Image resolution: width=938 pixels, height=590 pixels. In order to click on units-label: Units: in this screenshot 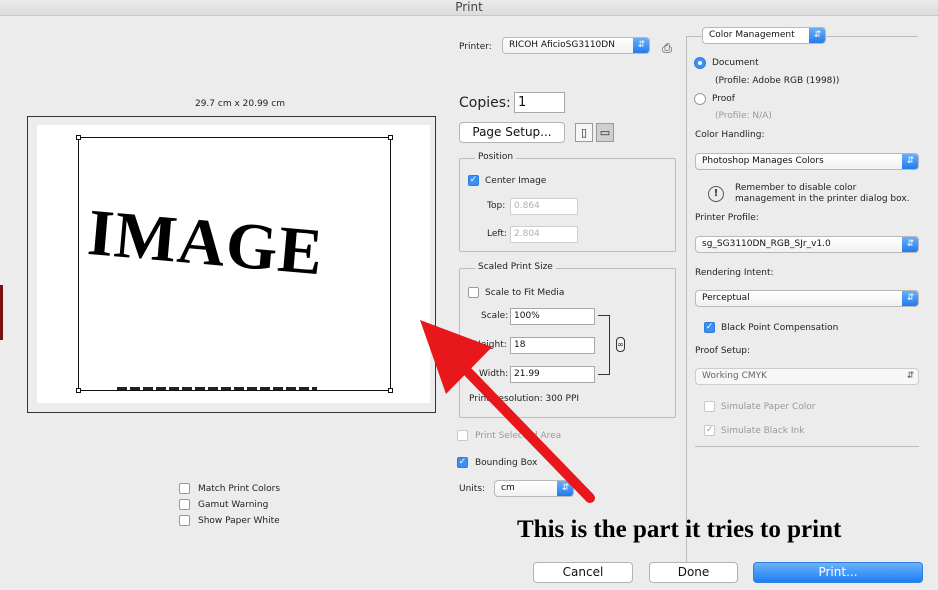, I will do `click(472, 489)`.